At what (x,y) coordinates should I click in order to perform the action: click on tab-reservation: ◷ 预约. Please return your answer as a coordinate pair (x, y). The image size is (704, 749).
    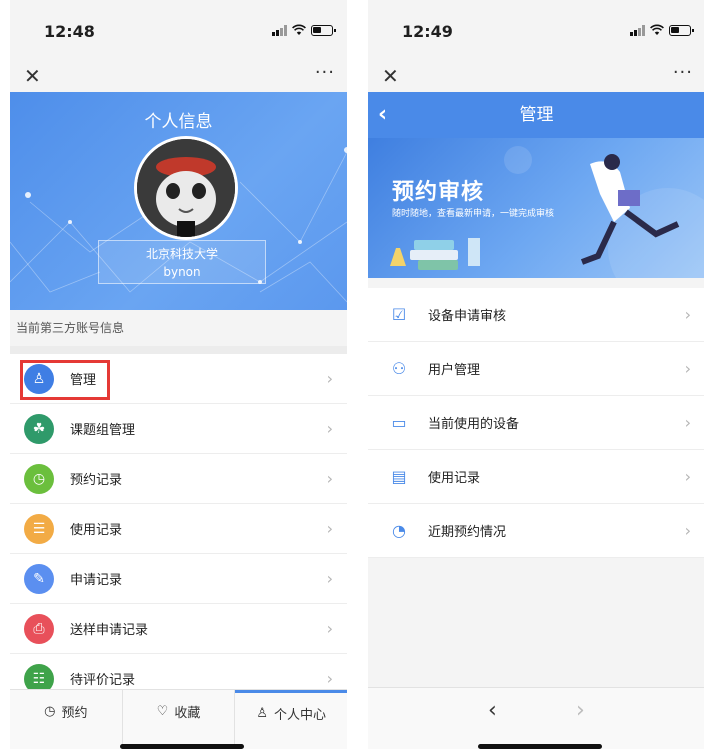
    Looking at the image, I should click on (66, 719).